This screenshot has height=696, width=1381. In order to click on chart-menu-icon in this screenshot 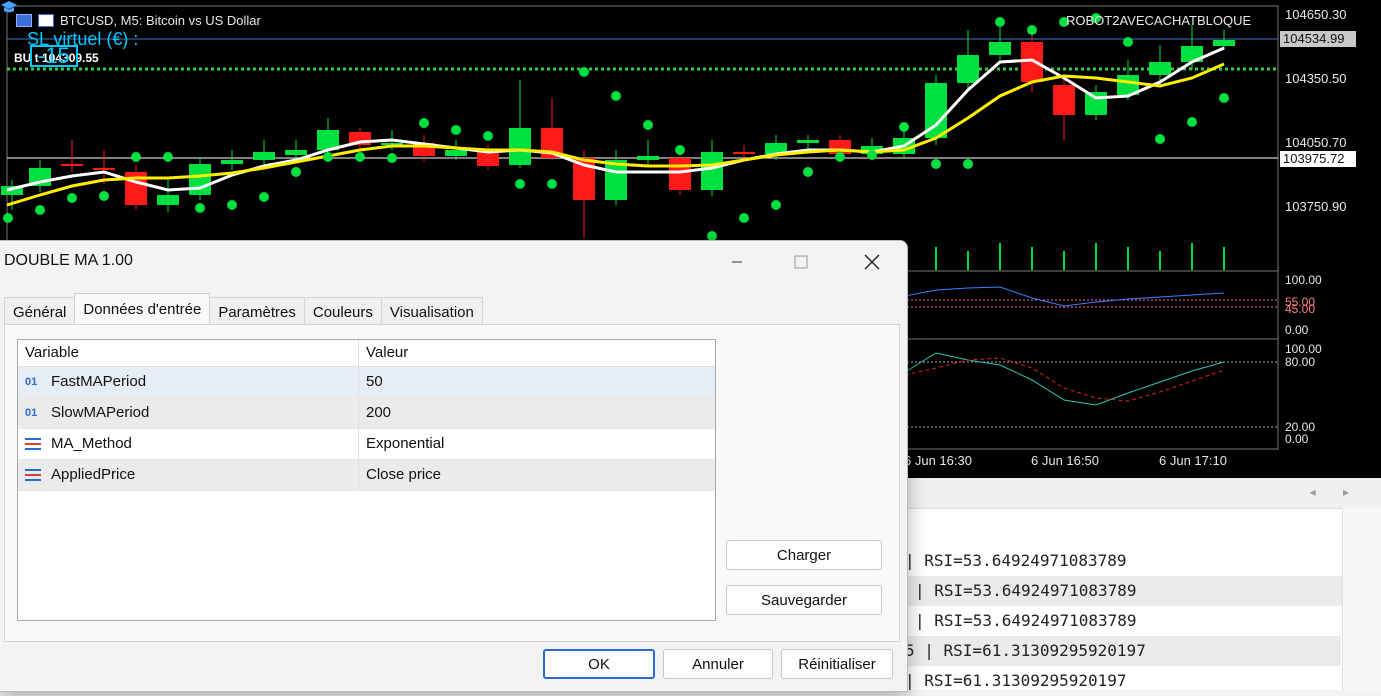, I will do `click(24, 20)`.